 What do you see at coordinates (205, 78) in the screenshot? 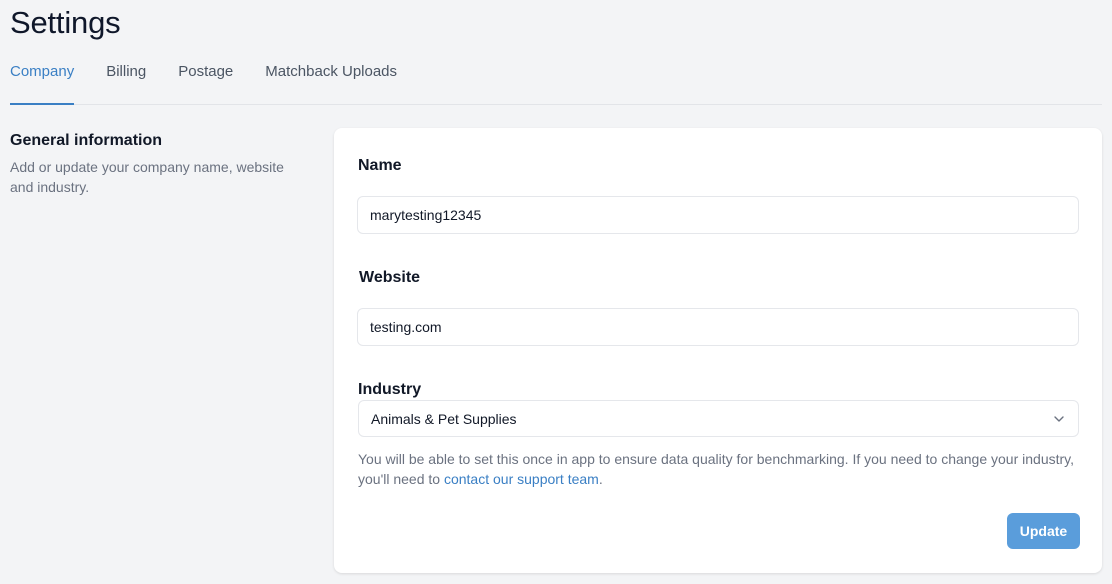
I see `tab-postage: Postage` at bounding box center [205, 78].